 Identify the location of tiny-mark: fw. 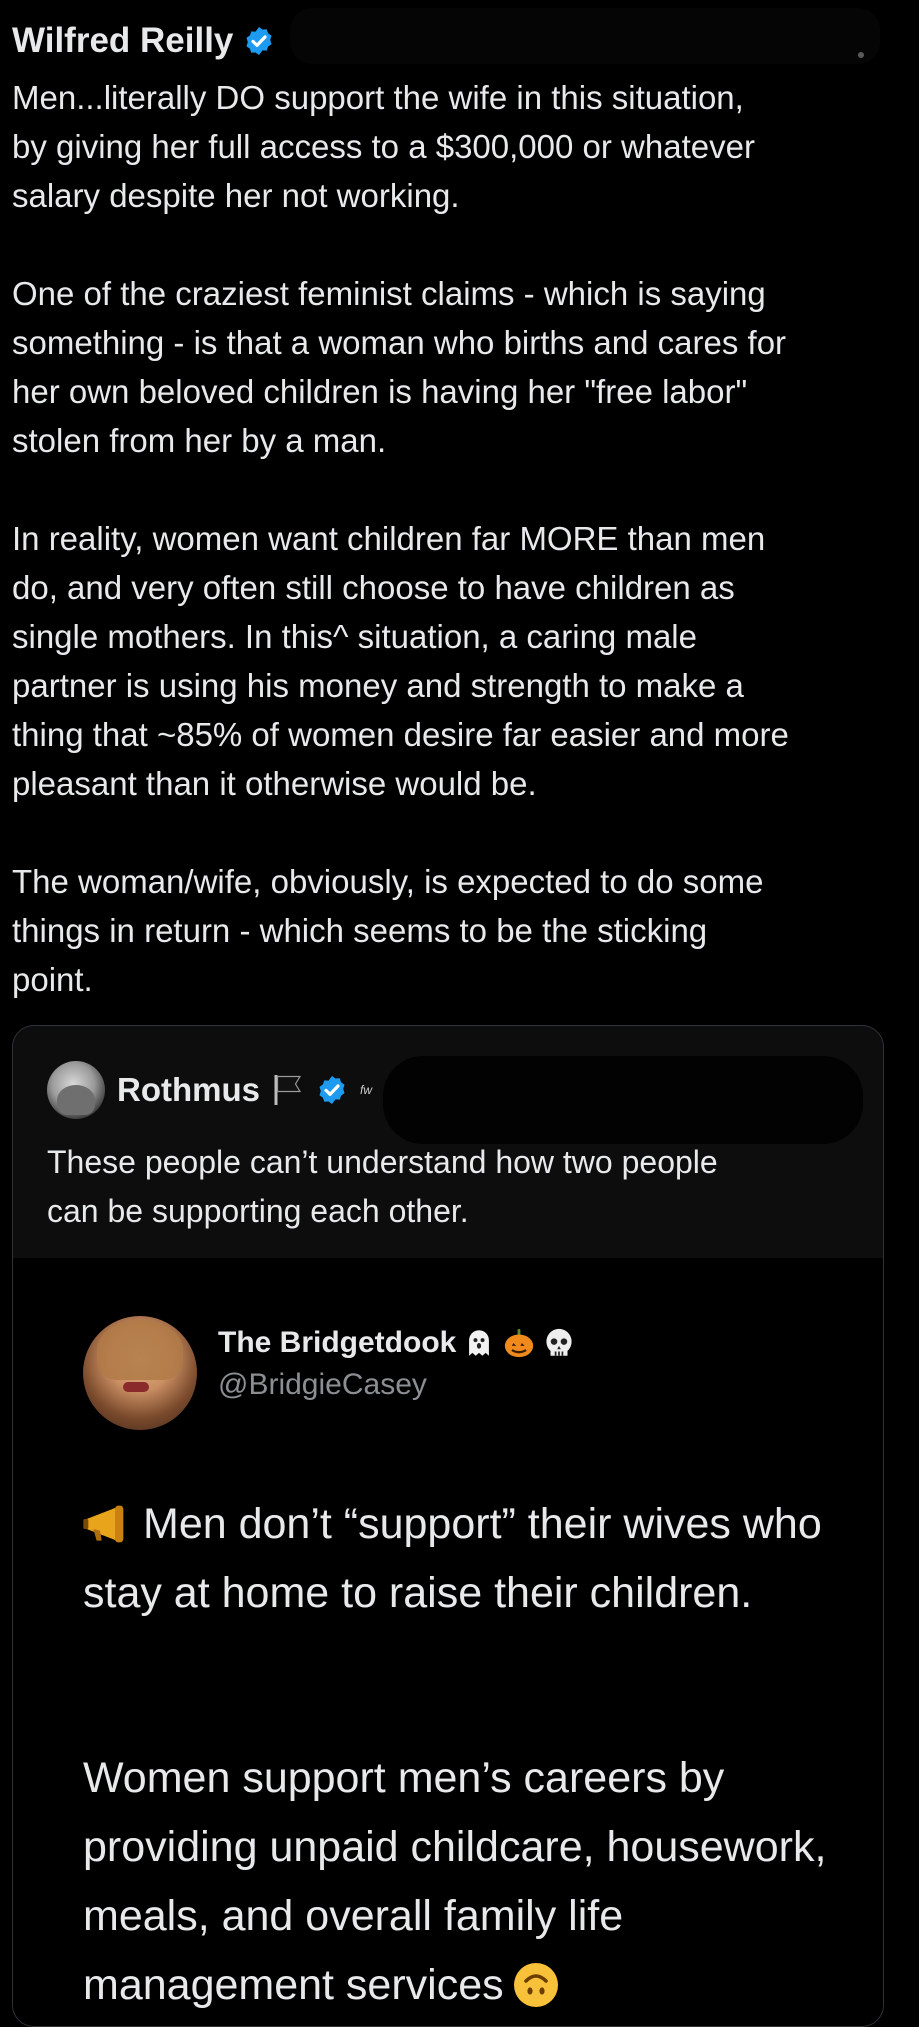
(366, 1090).